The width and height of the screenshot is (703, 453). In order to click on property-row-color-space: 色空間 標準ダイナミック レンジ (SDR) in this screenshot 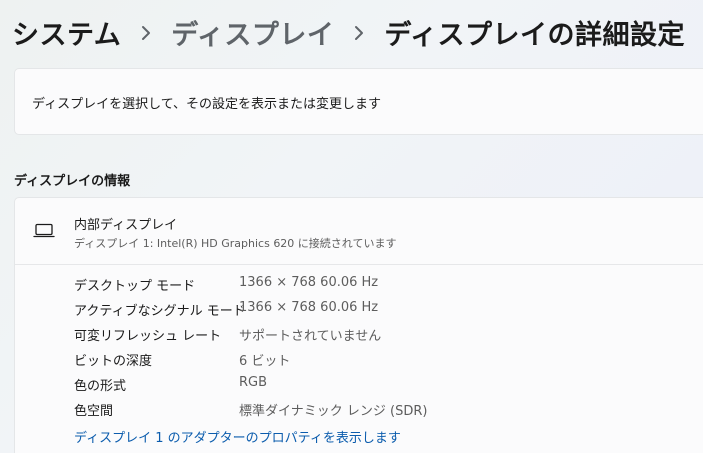, I will do `click(384, 411)`.